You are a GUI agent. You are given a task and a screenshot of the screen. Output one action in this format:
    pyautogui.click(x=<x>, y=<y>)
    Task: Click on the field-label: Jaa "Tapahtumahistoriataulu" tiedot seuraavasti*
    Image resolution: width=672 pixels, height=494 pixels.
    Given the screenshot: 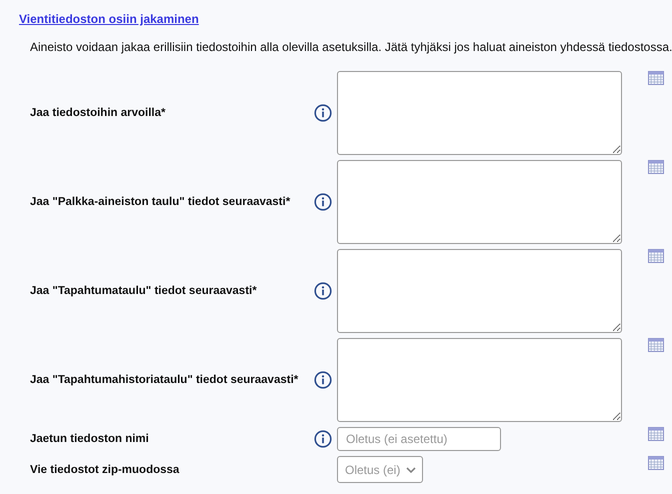 What is the action you would take?
    pyautogui.click(x=165, y=380)
    